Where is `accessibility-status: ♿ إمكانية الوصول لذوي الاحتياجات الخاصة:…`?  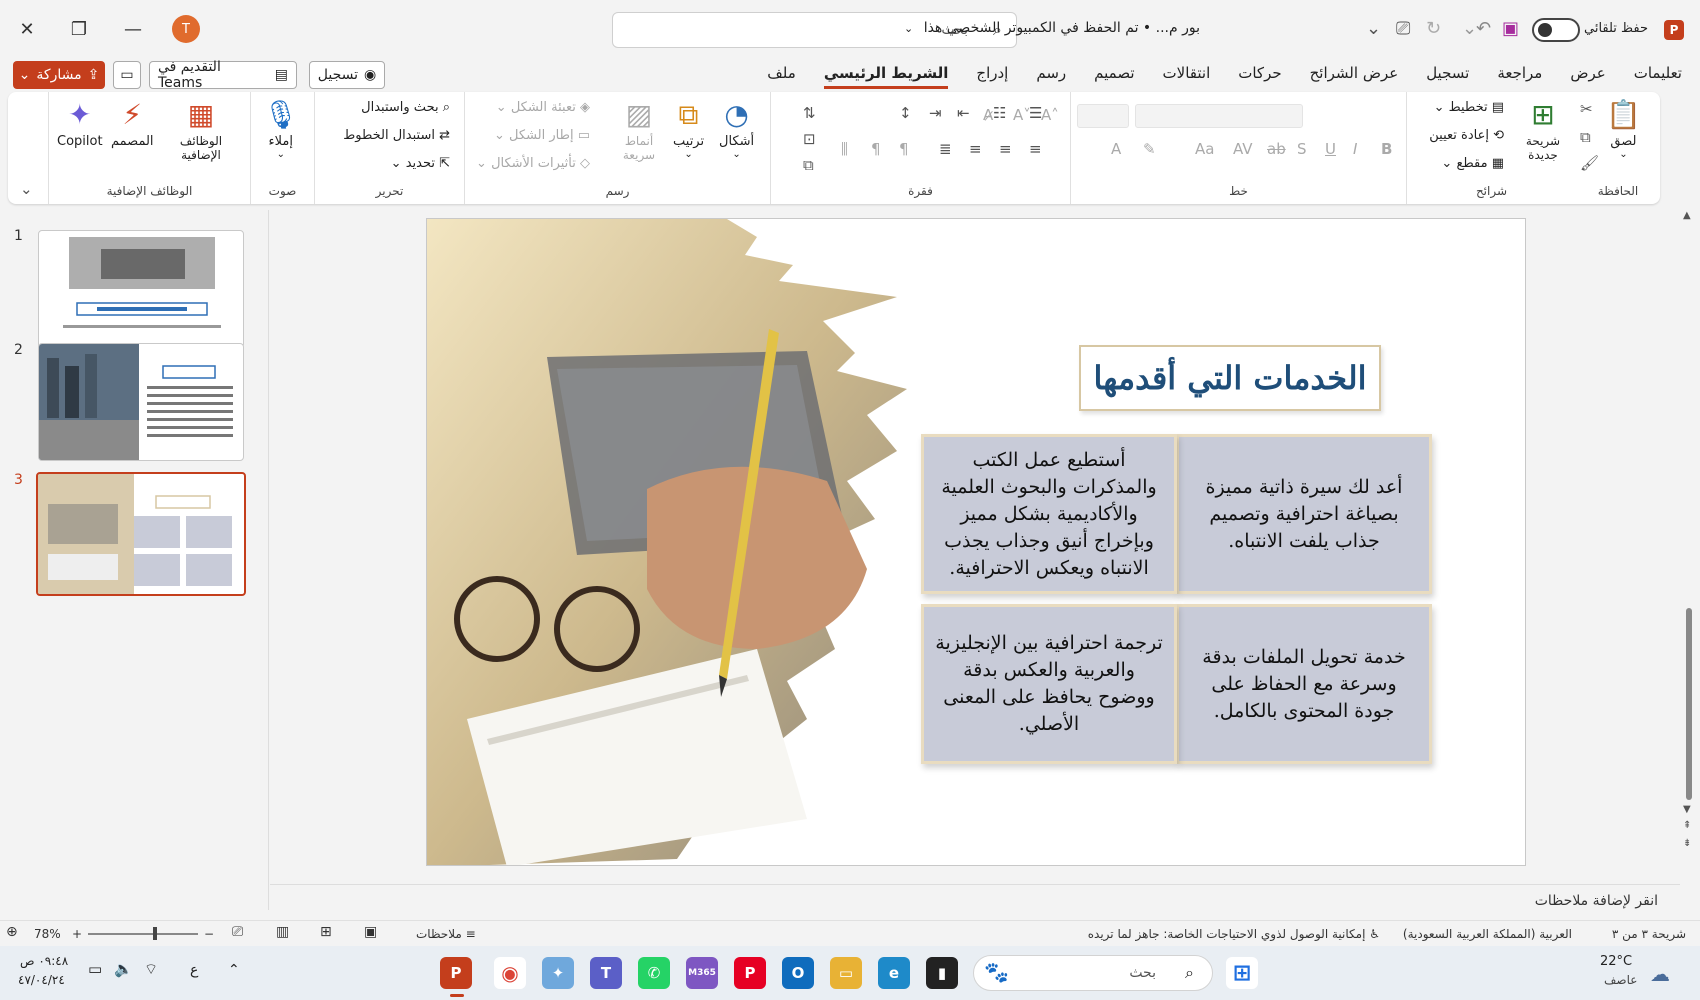 accessibility-status: ♿ إمكانية الوصول لذوي الاحتياجات الخاصة:… is located at coordinates (1234, 934).